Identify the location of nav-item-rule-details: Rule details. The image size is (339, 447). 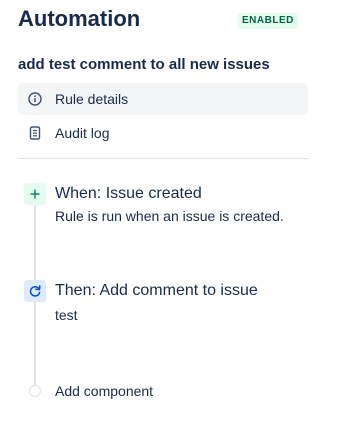
(163, 99).